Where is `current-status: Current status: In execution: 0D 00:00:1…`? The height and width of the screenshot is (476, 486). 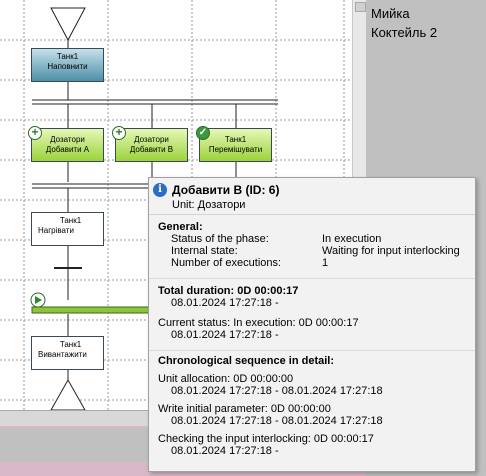
current-status: Current status: In execution: 0D 00:00:1… is located at coordinates (258, 323).